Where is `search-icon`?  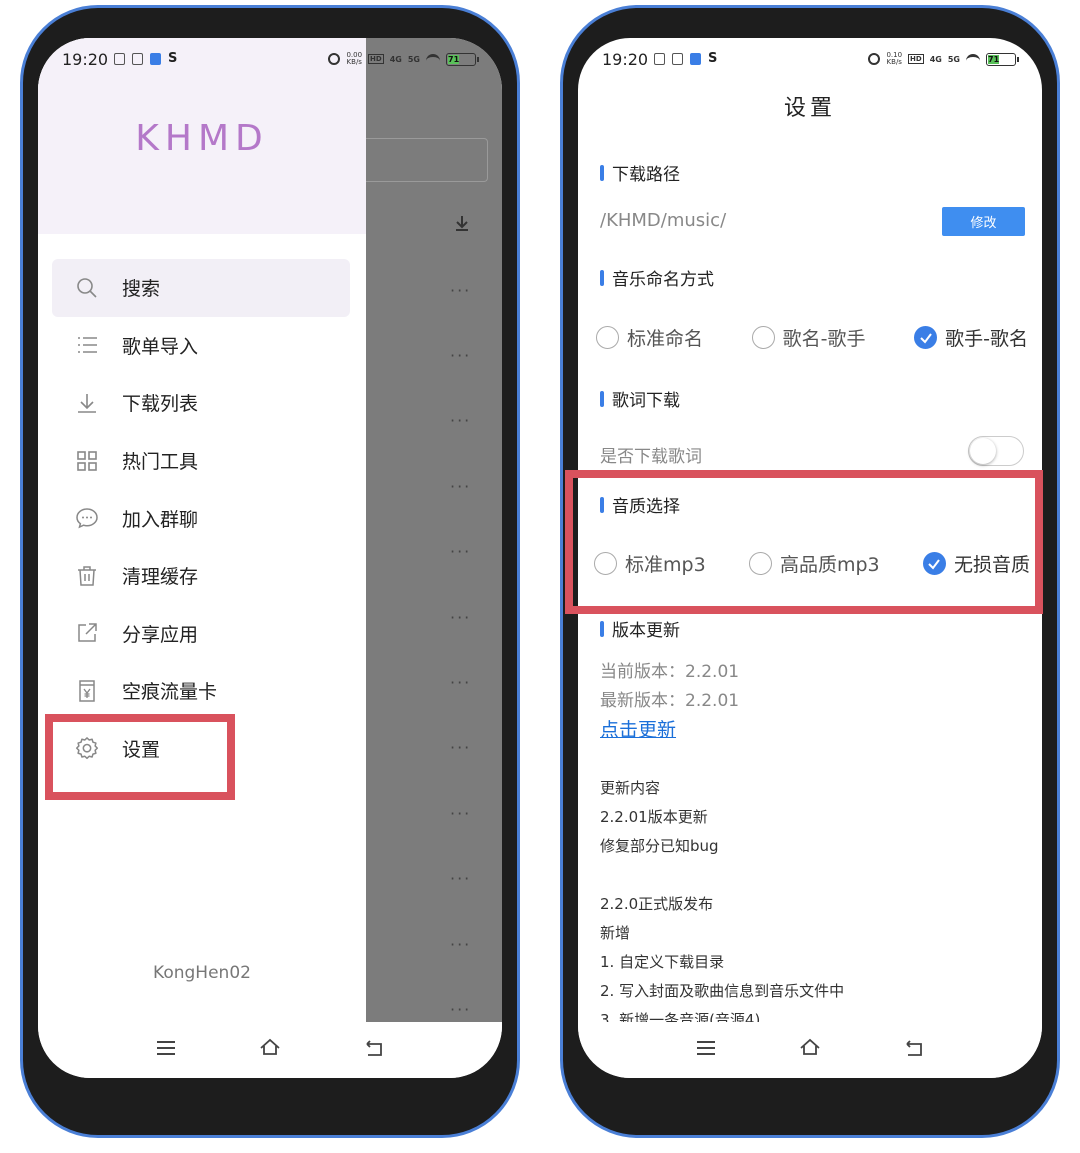 search-icon is located at coordinates (87, 288).